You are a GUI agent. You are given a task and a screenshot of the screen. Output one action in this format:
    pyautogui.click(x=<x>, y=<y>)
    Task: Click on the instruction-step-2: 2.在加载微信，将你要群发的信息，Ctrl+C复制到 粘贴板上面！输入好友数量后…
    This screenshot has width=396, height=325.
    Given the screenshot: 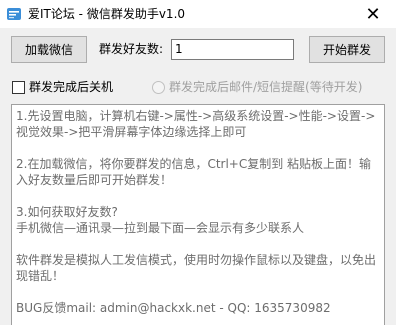 What is the action you would take?
    pyautogui.click(x=194, y=172)
    